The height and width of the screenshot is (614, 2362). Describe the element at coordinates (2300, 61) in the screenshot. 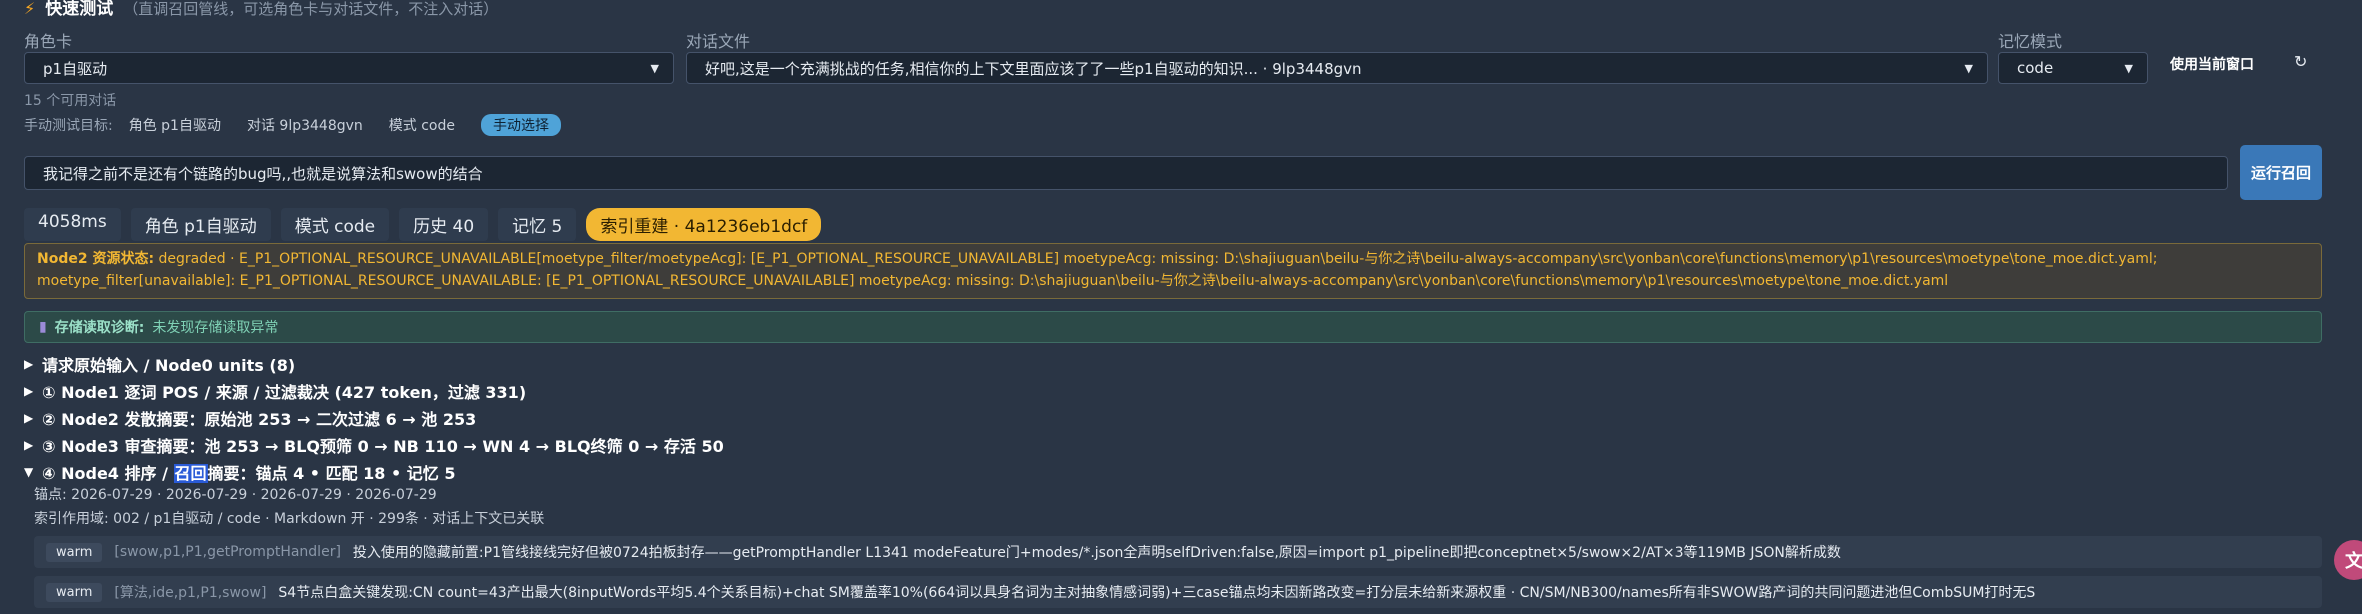

I see `refresh-icon: ↻` at that location.